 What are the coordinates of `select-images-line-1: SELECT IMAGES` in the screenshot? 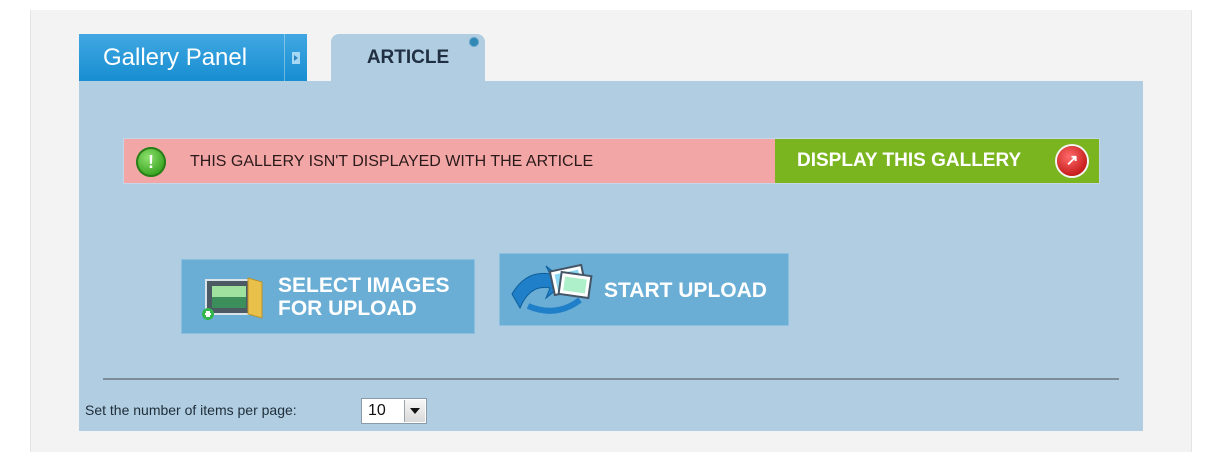 It's located at (364, 285).